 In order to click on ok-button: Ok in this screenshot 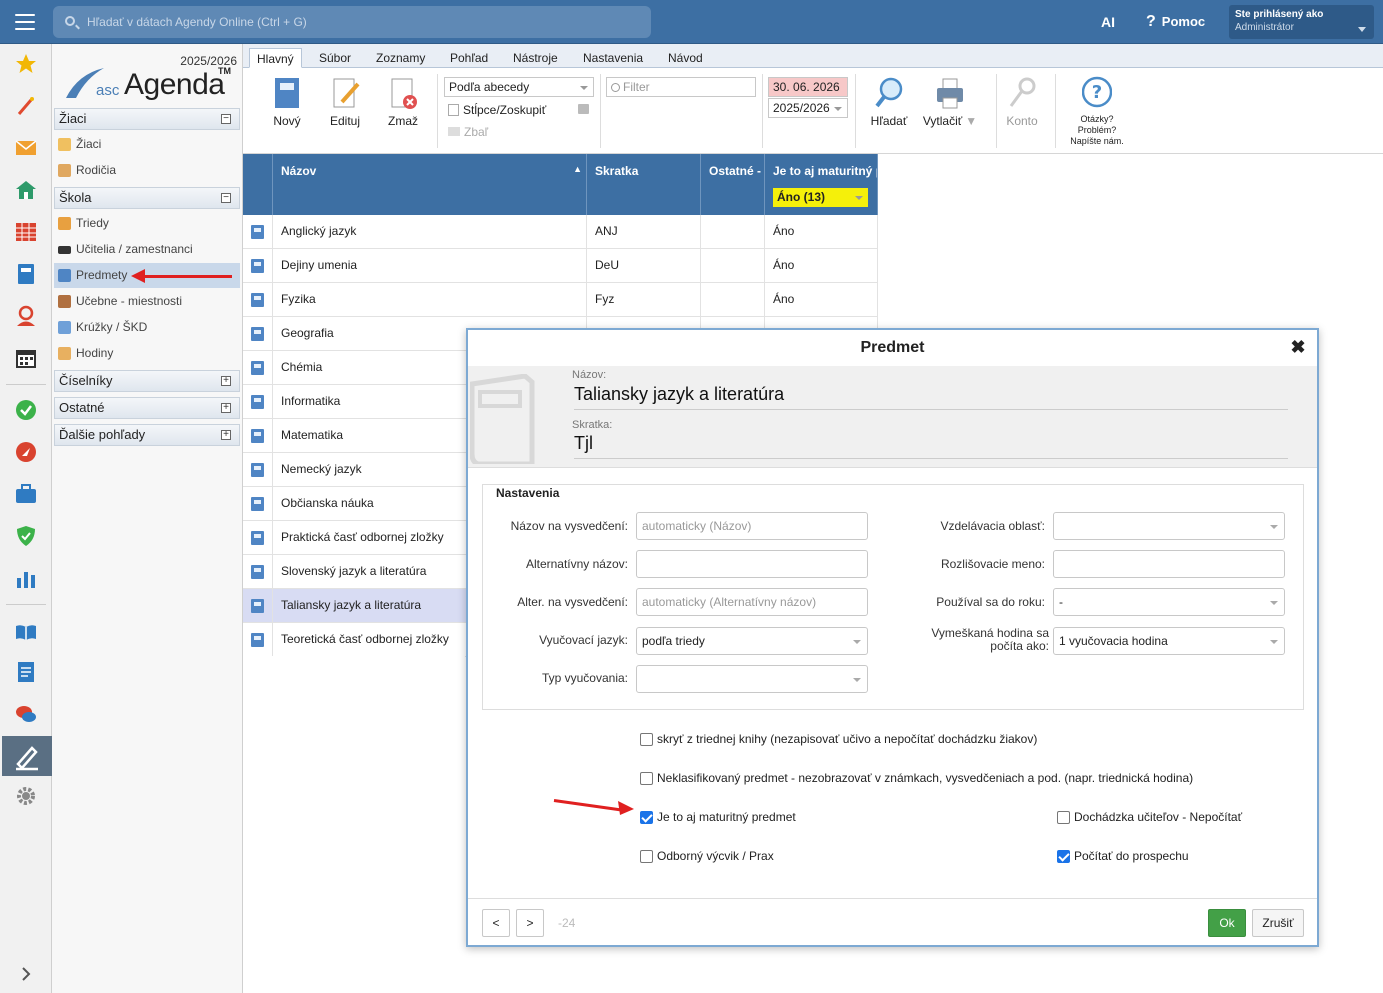, I will do `click(1227, 923)`.